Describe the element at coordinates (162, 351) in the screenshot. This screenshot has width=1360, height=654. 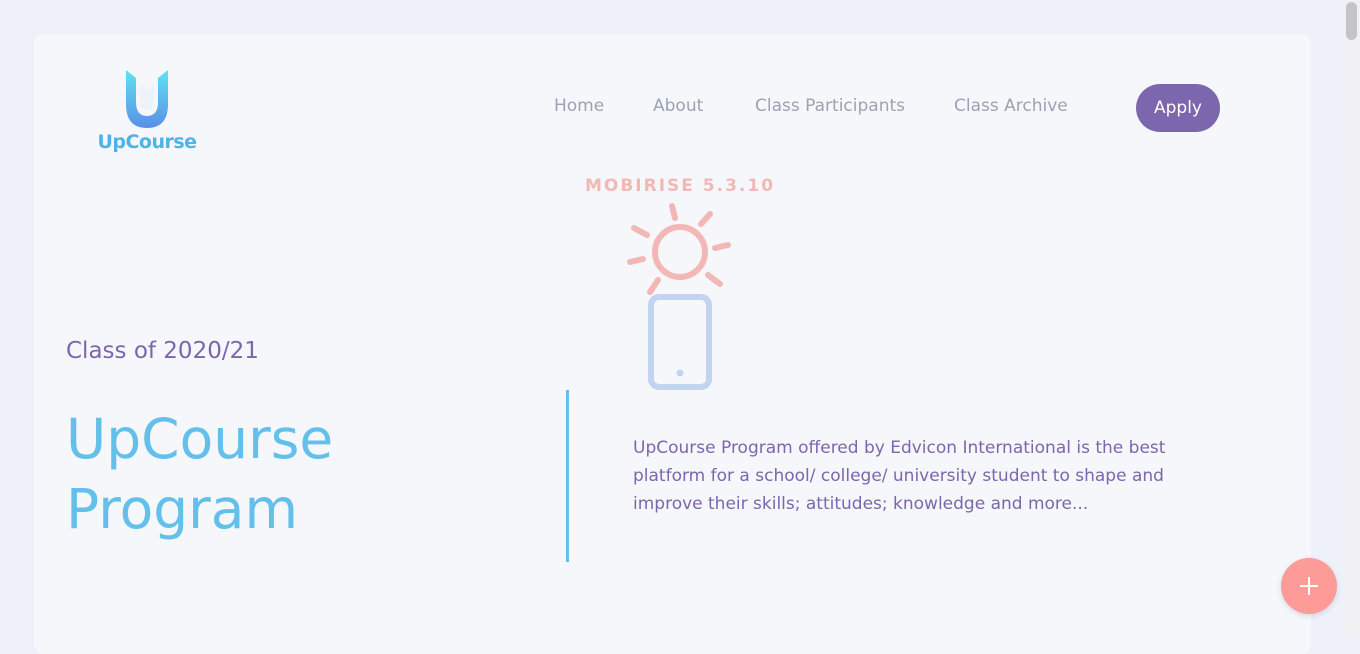
I see `class-year-subtitle: Class of 2020/21` at that location.